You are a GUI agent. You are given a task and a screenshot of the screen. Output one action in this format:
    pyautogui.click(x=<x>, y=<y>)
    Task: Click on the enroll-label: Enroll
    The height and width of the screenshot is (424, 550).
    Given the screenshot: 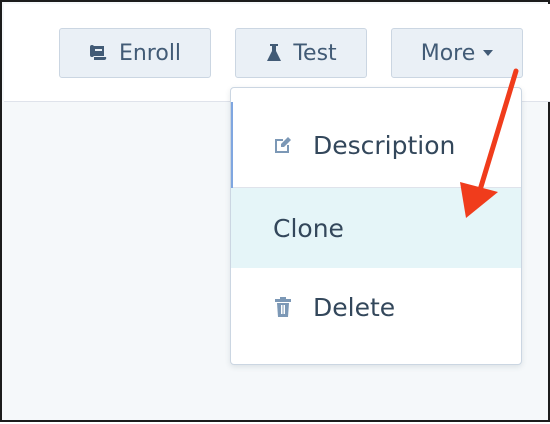 What is the action you would take?
    pyautogui.click(x=150, y=53)
    